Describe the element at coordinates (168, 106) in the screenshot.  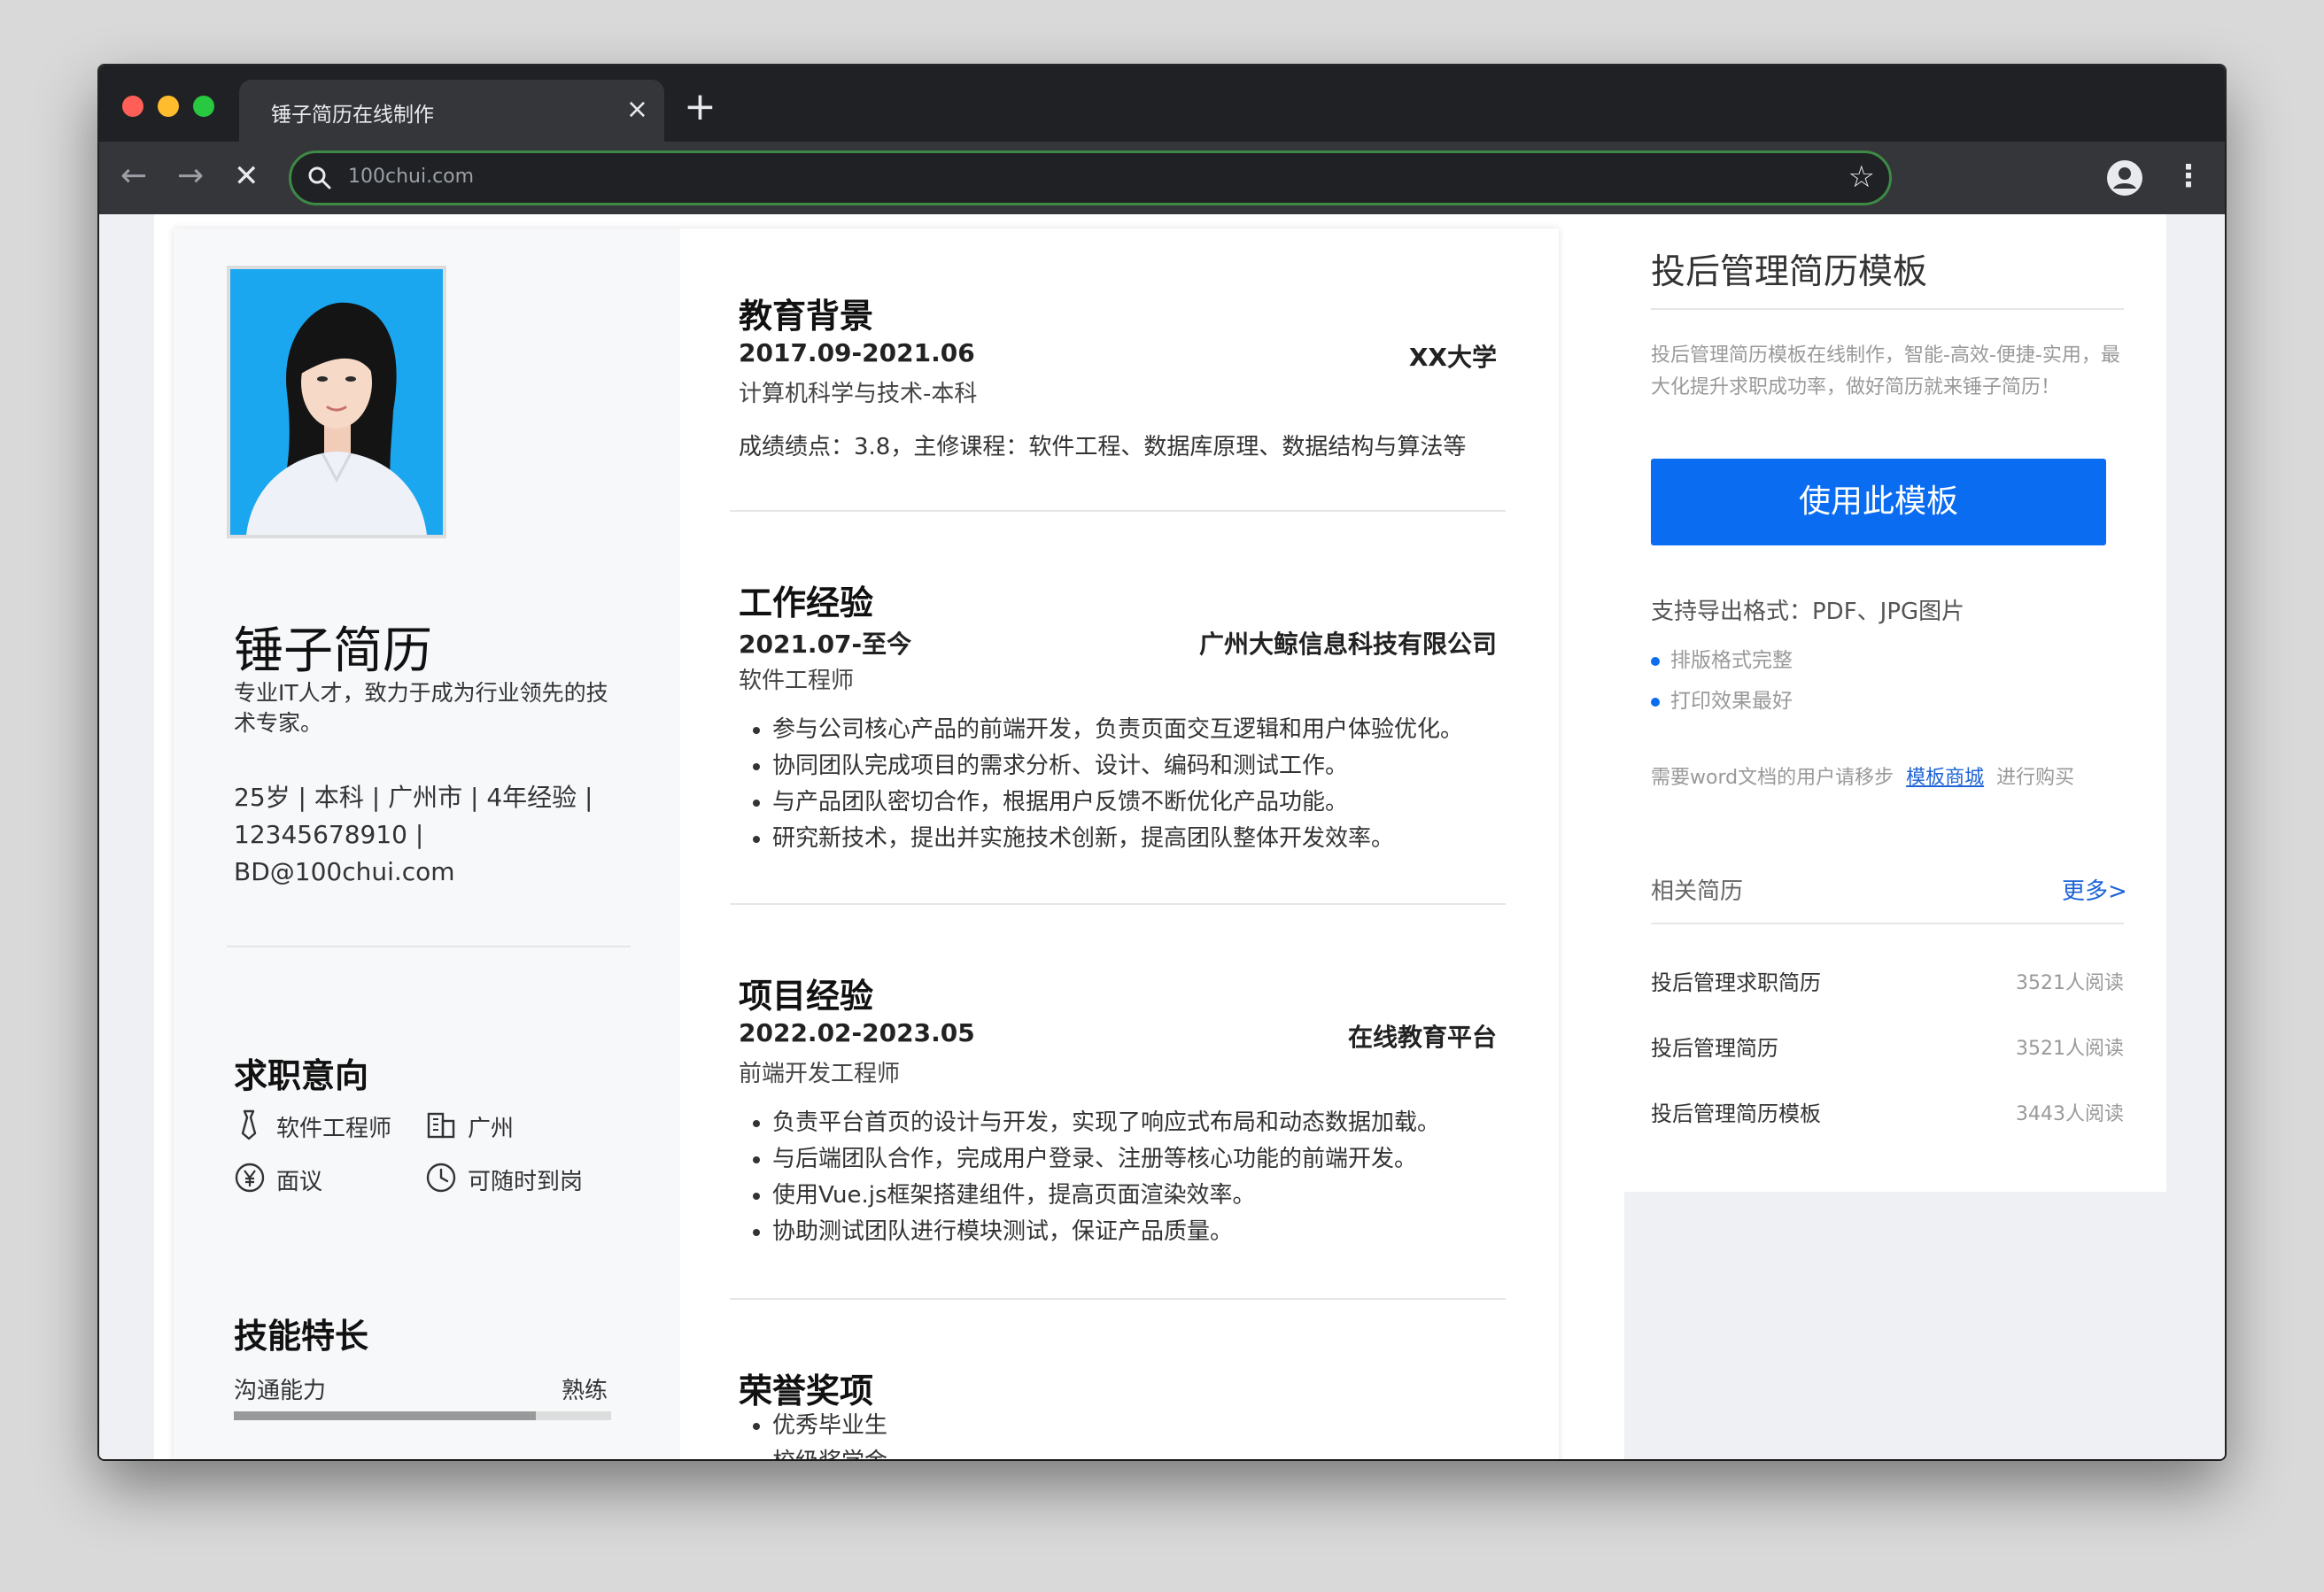
I see `minimize-window-button` at that location.